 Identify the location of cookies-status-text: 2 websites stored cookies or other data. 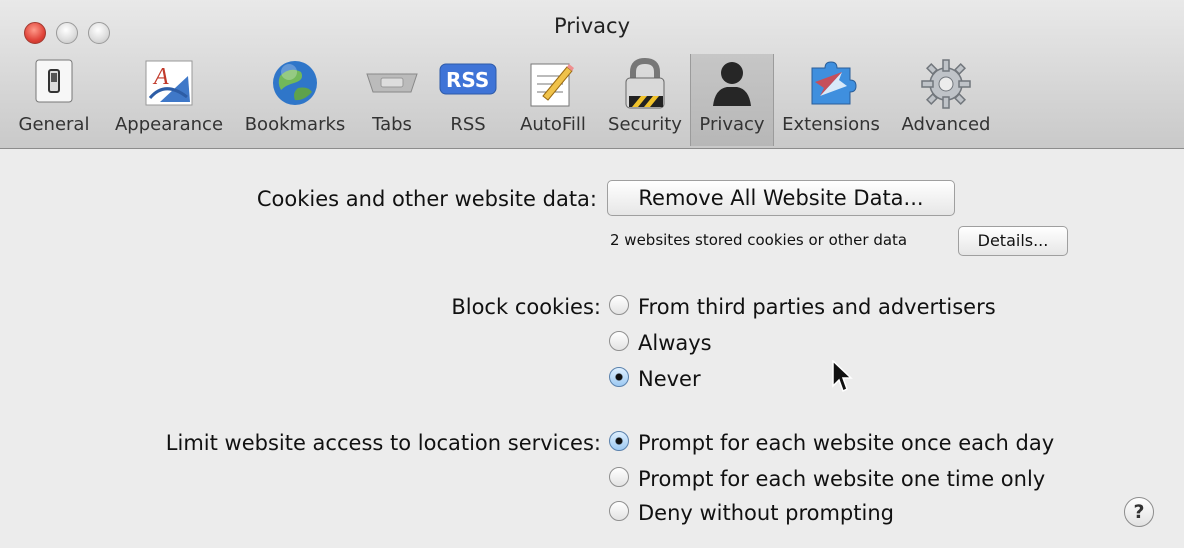
(759, 240).